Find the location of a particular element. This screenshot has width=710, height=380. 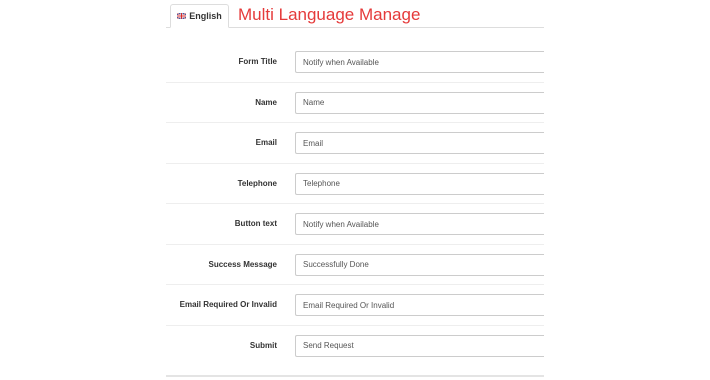

submit-label: Submit is located at coordinates (263, 345).